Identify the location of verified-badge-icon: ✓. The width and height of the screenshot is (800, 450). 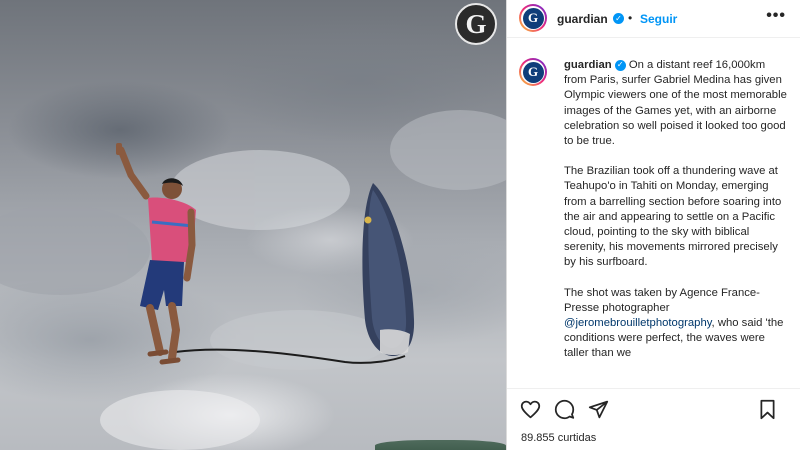
(618, 18).